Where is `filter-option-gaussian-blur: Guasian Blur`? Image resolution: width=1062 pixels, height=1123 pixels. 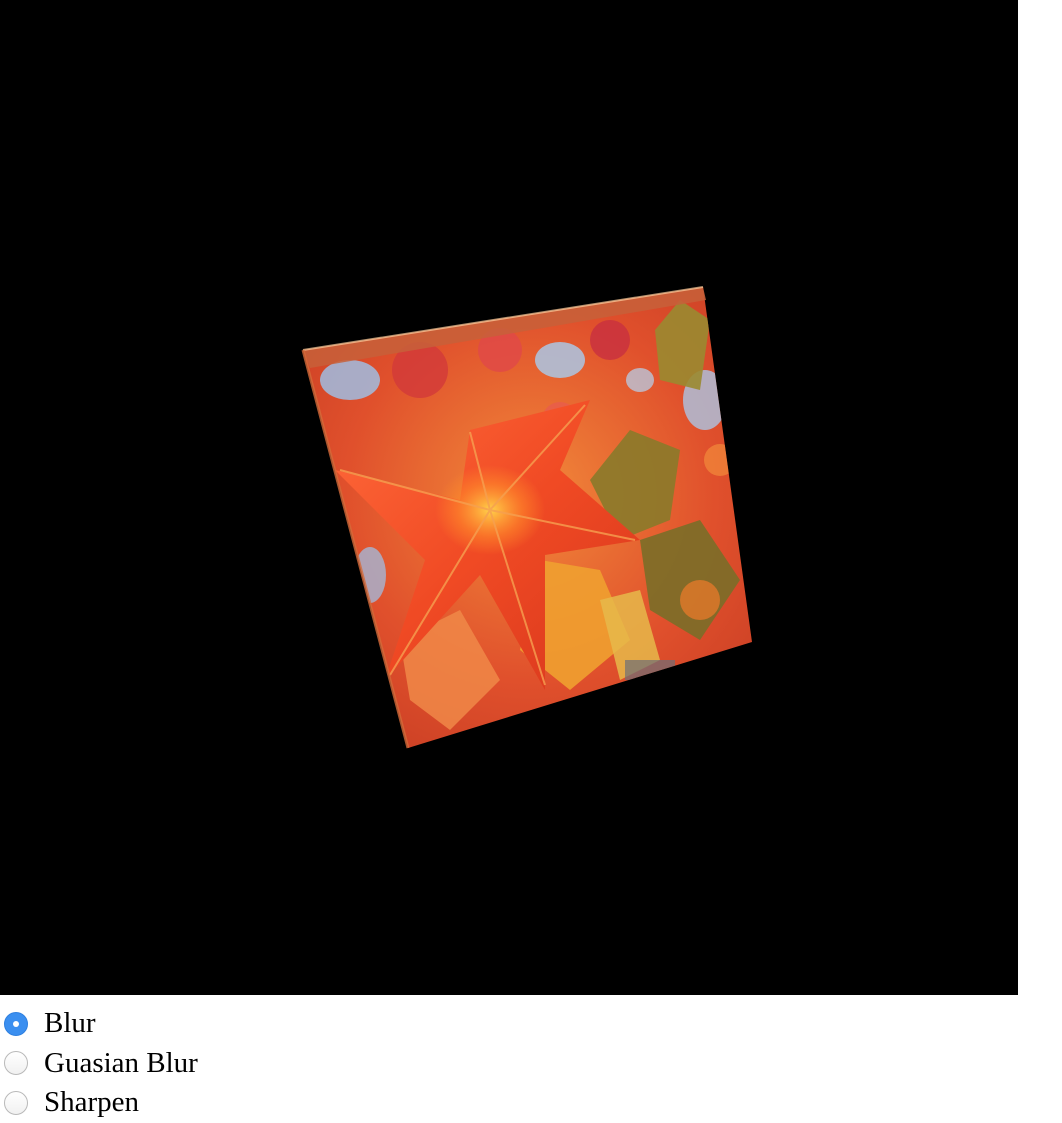
filter-option-gaussian-blur: Guasian Blur is located at coordinates (200, 1064).